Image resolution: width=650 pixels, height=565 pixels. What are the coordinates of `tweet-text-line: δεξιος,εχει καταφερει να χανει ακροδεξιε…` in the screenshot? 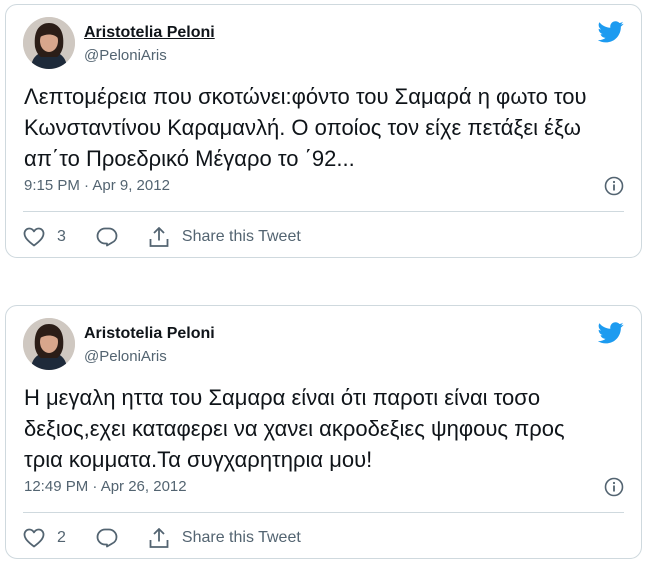 It's located at (294, 428).